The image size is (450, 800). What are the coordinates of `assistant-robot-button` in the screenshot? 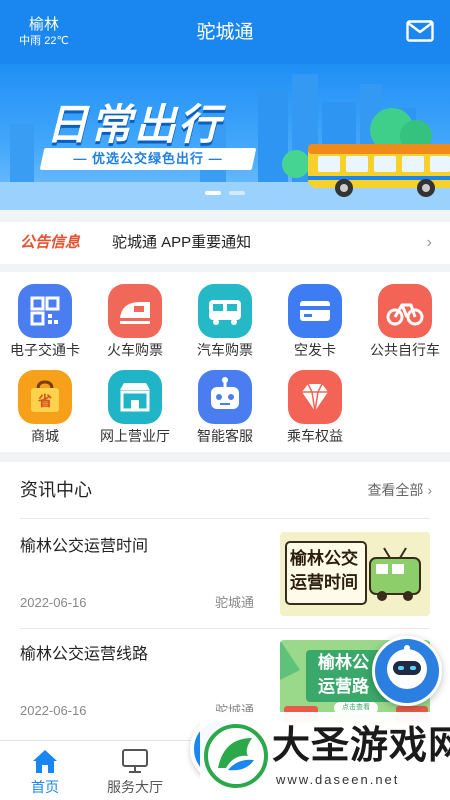 It's located at (407, 671).